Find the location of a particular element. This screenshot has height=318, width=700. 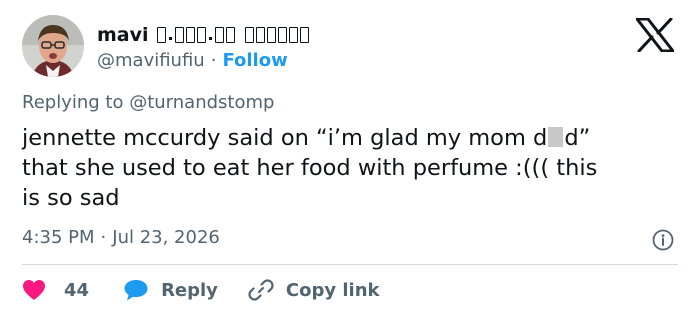

x-logo-icon is located at coordinates (655, 35).